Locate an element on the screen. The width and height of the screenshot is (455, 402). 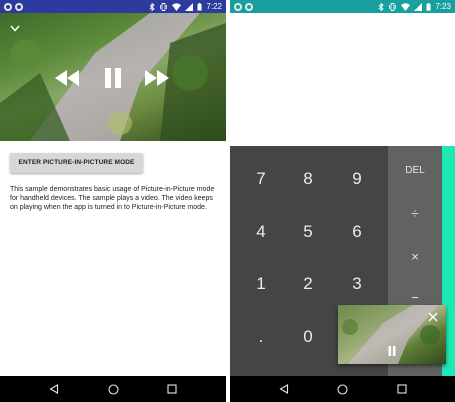
pause-button is located at coordinates (113, 78).